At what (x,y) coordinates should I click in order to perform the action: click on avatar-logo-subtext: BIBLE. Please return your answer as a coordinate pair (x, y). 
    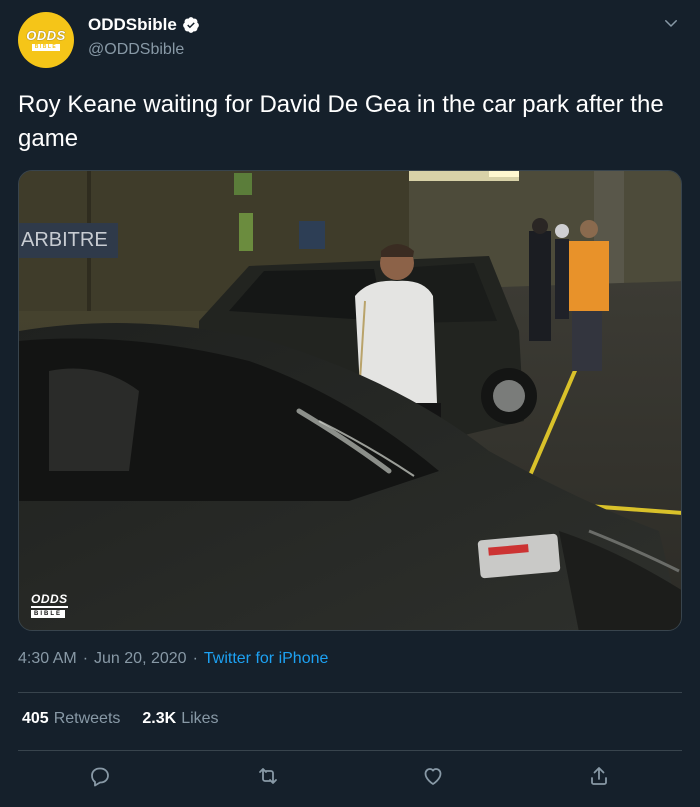
    Looking at the image, I should click on (46, 47).